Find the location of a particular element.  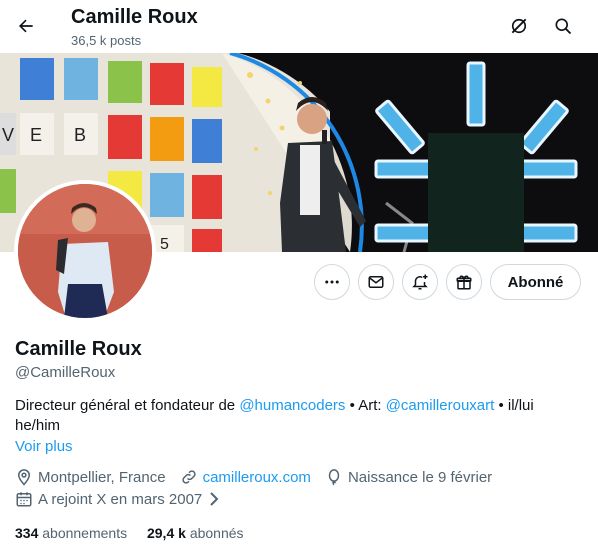

bio-text: • Art: is located at coordinates (365, 405).